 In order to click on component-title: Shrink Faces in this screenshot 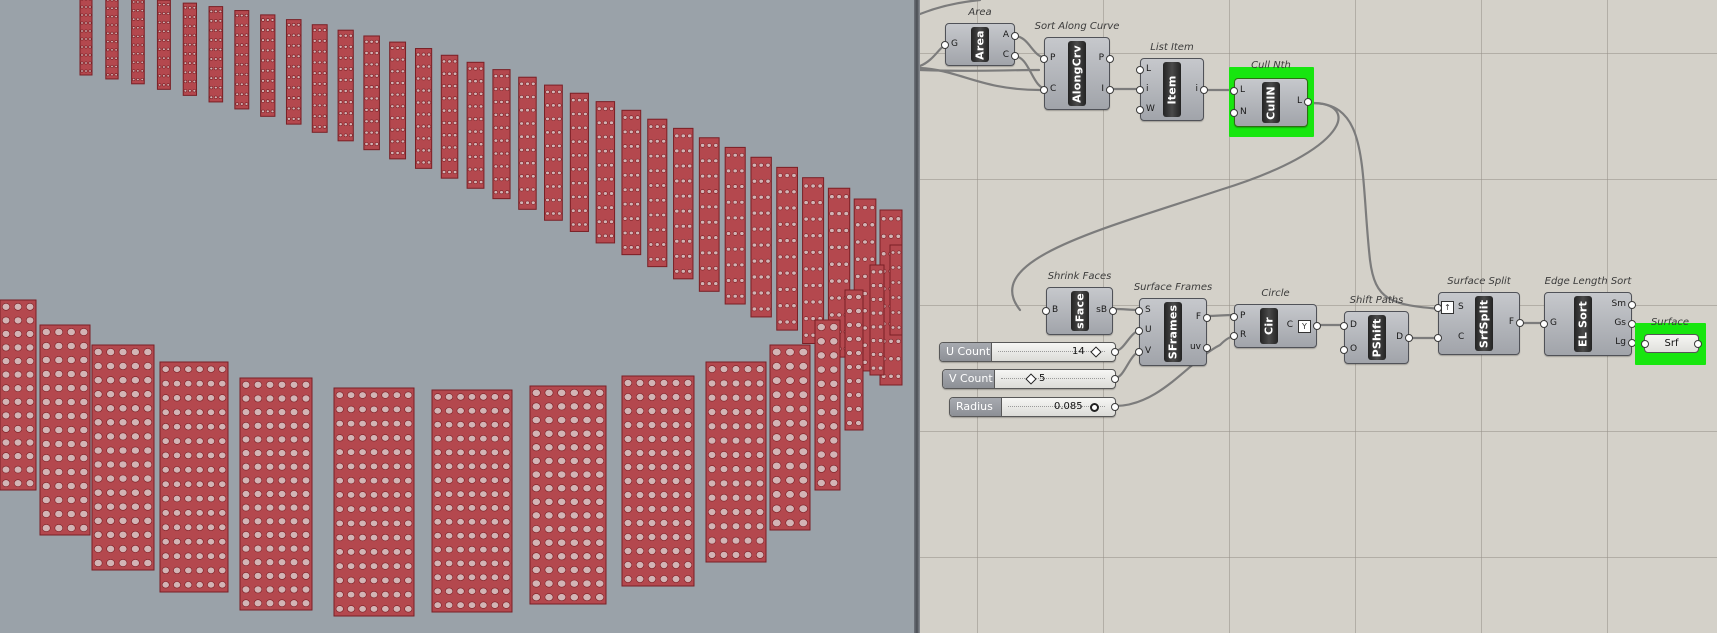, I will do `click(1079, 276)`.